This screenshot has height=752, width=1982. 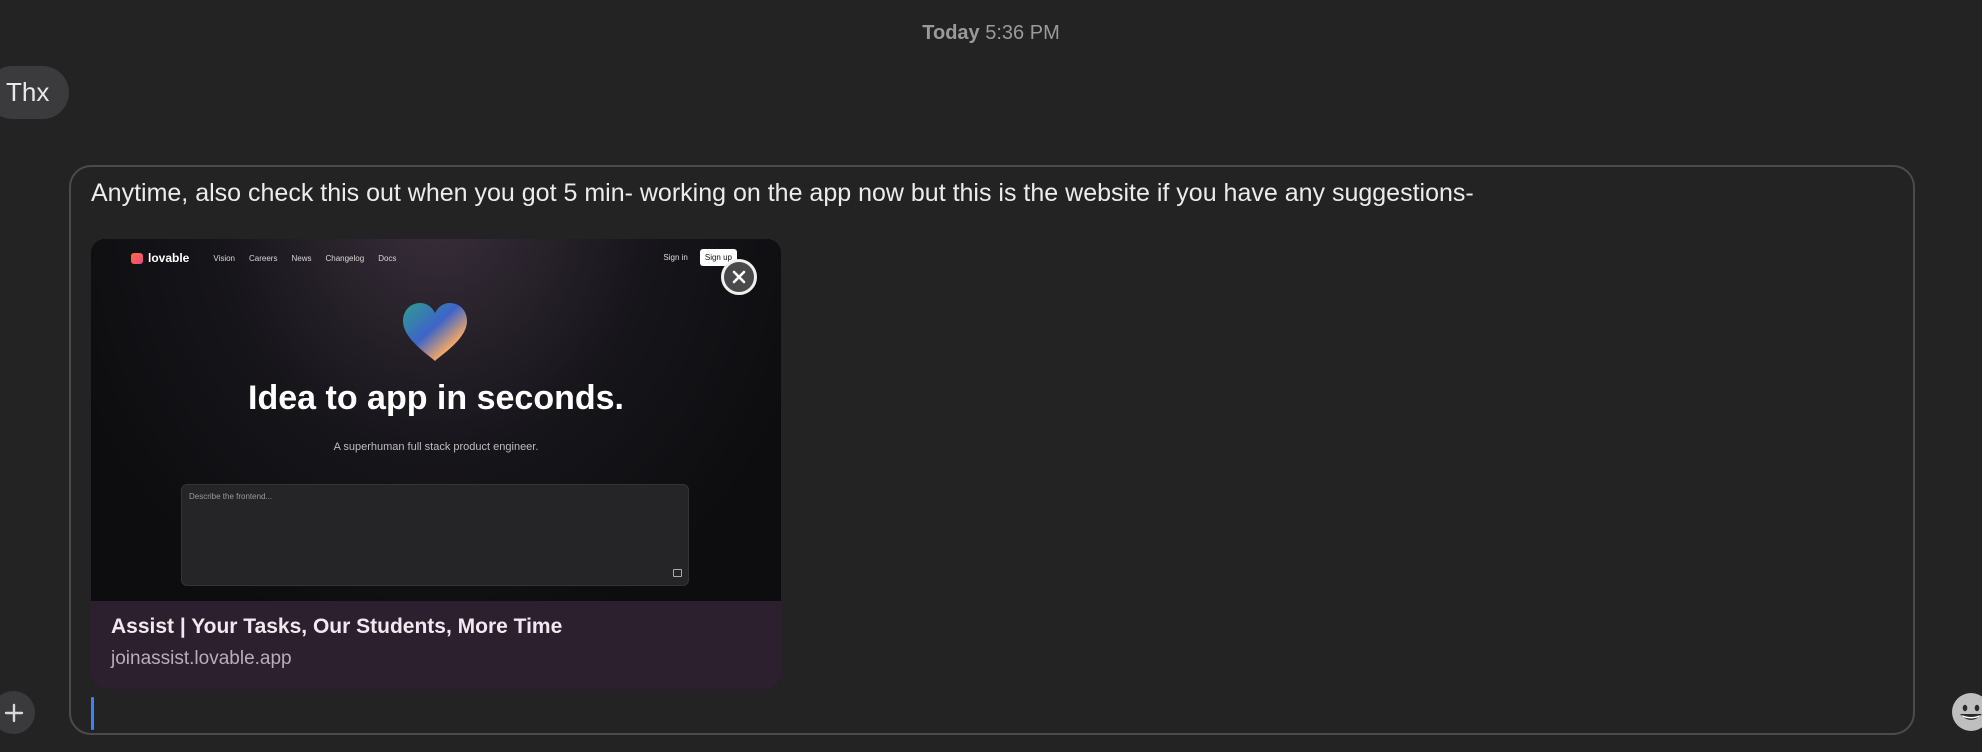 I want to click on heart-logo-icon, so click(x=137, y=258).